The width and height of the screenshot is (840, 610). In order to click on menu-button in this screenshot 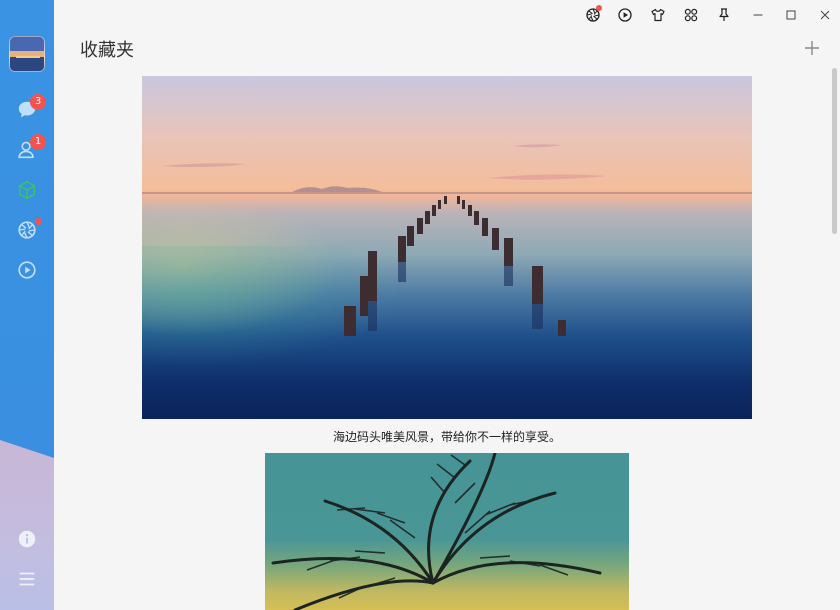, I will do `click(27, 579)`.